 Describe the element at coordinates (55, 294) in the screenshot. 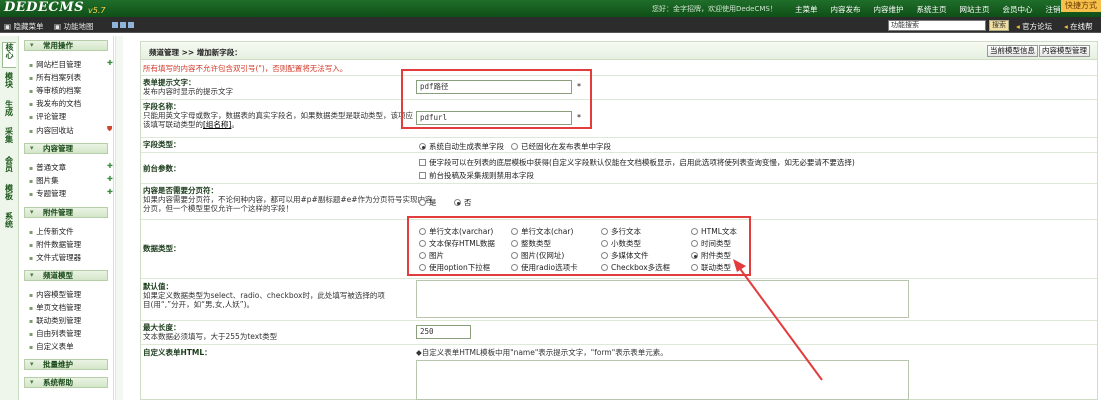

I see `sidebar-item-model-manage: 内容模型管理` at that location.